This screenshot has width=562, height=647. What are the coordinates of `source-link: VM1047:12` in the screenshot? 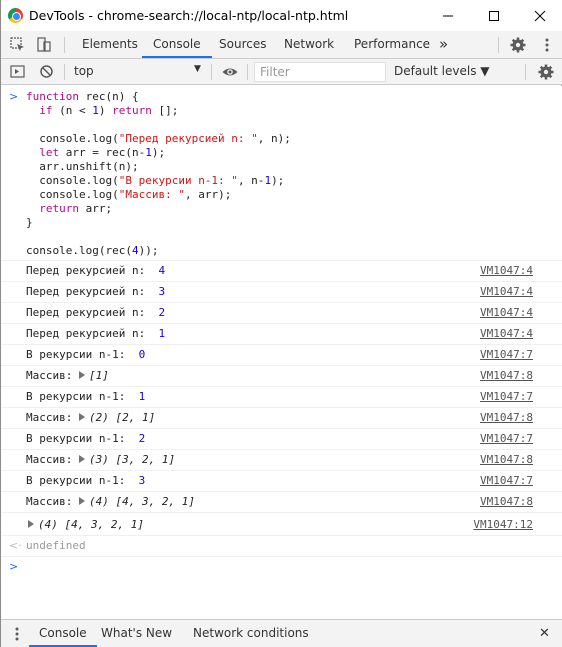 It's located at (503, 524).